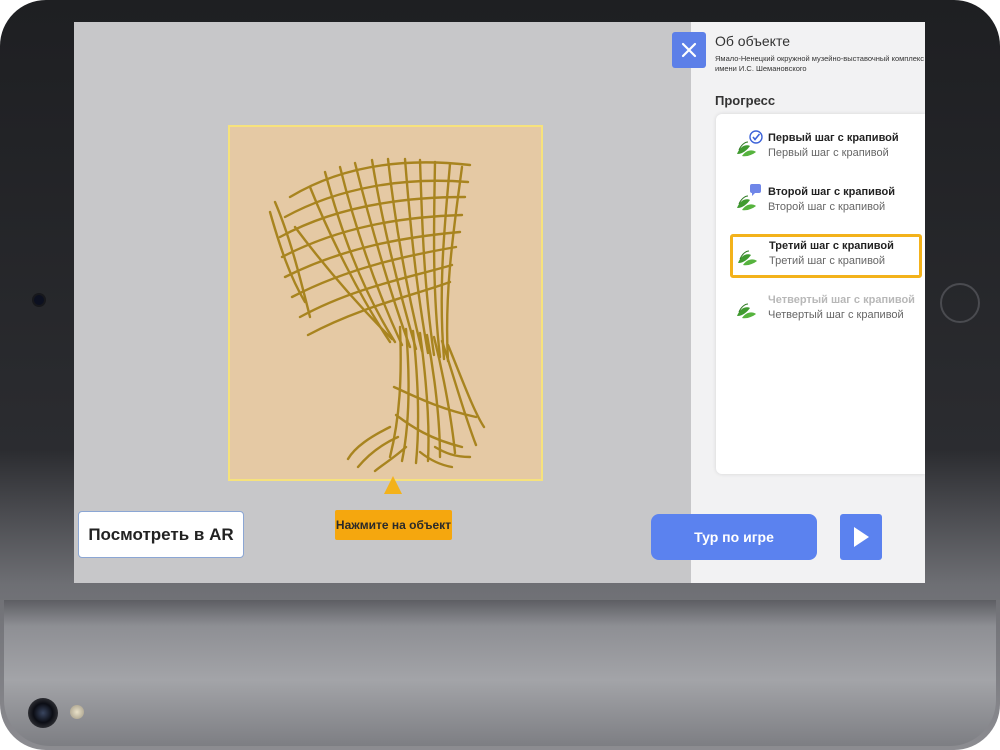  I want to click on nettle-bundle-object, so click(385, 303).